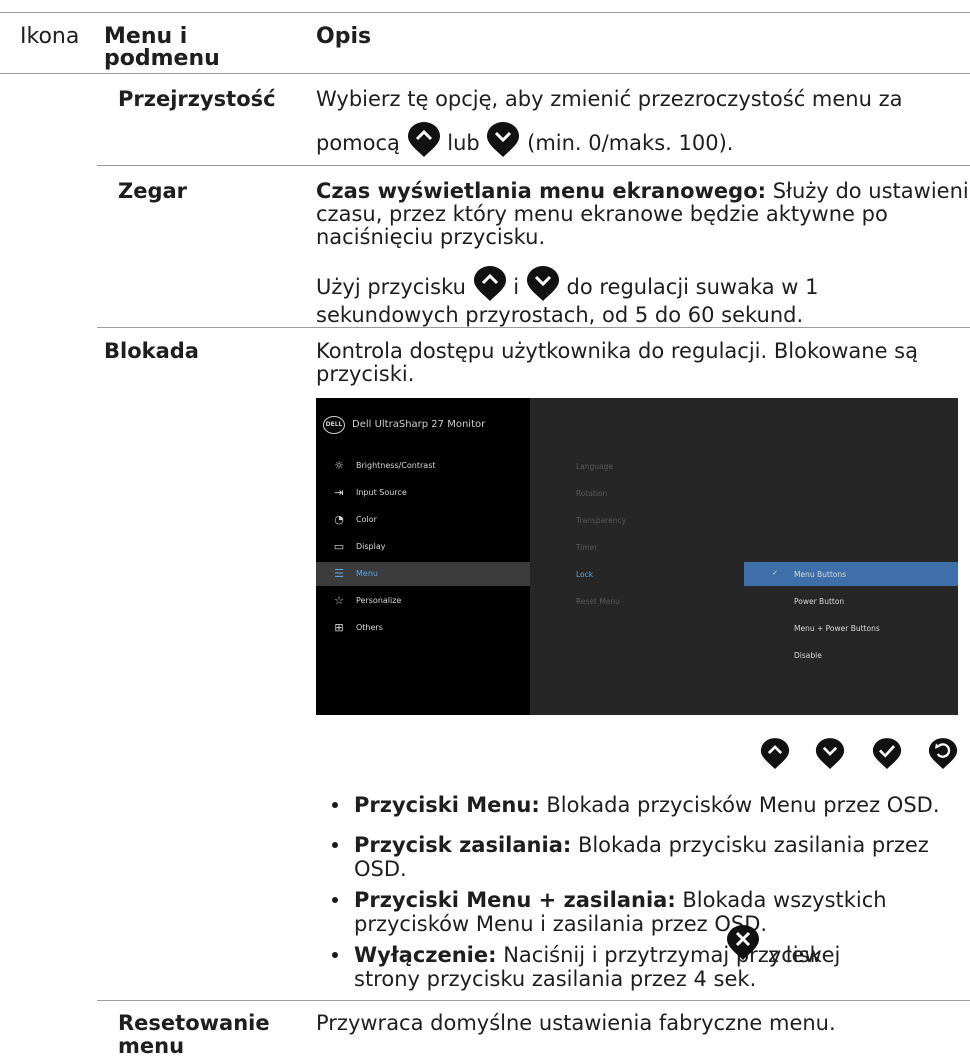  Describe the element at coordinates (485, 12) in the screenshot. I see `top-rule` at that location.